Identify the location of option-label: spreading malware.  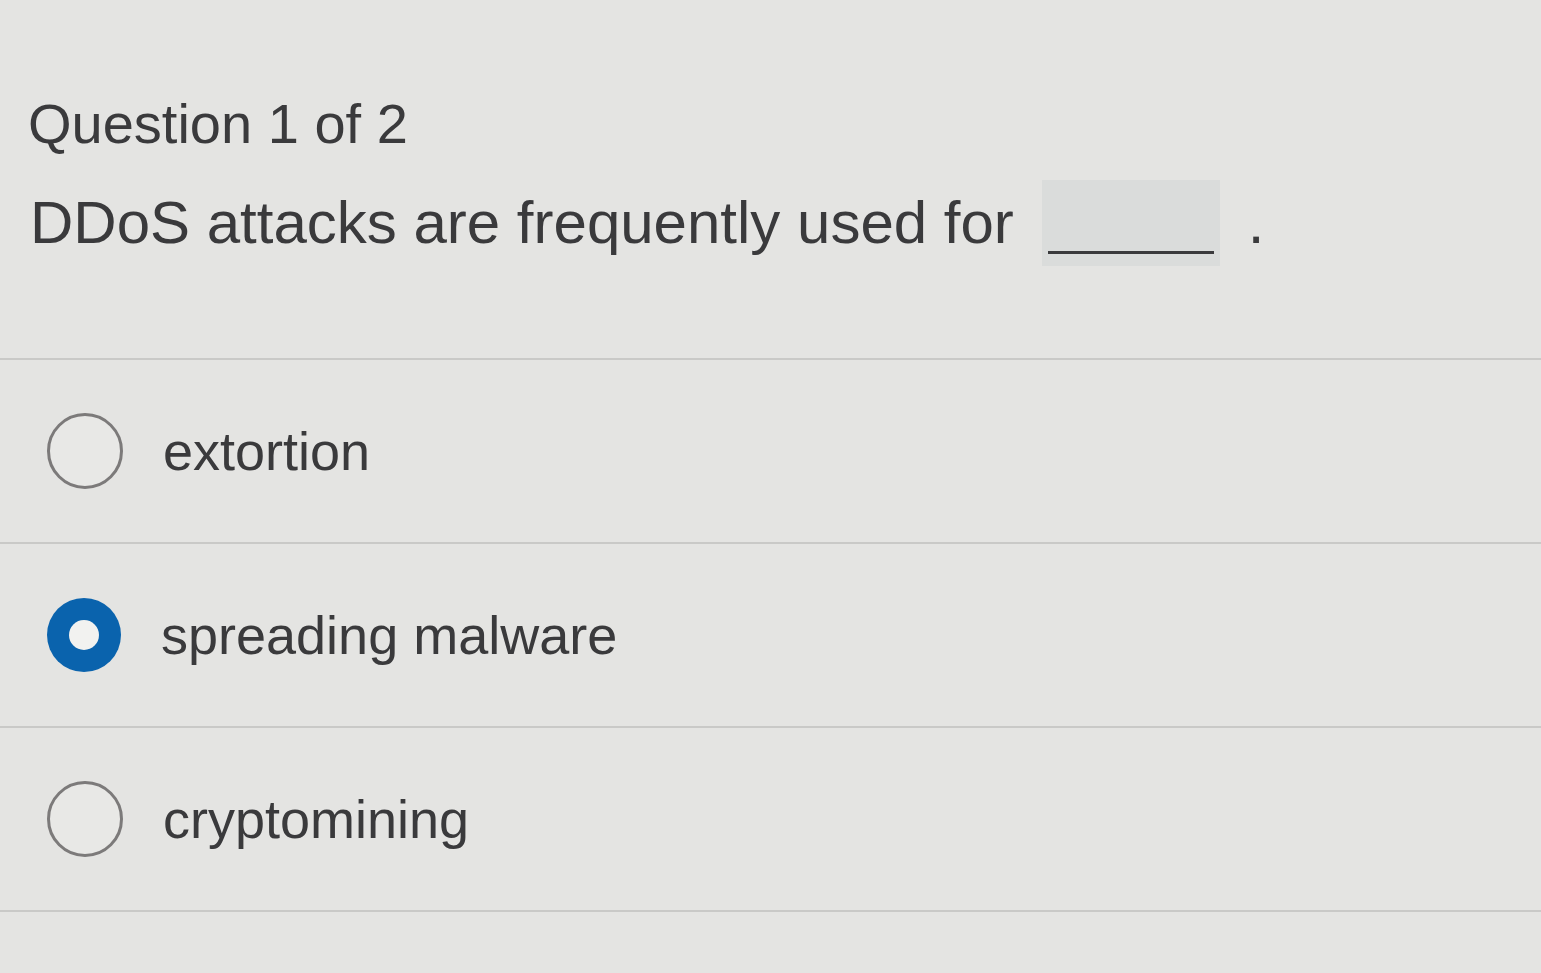
(389, 635).